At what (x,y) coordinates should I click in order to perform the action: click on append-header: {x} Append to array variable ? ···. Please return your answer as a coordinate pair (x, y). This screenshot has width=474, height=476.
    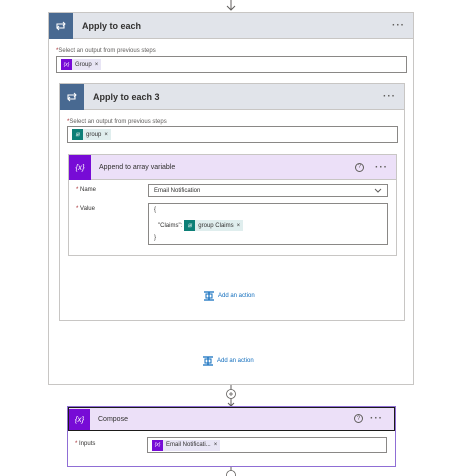
    Looking at the image, I should click on (232, 167).